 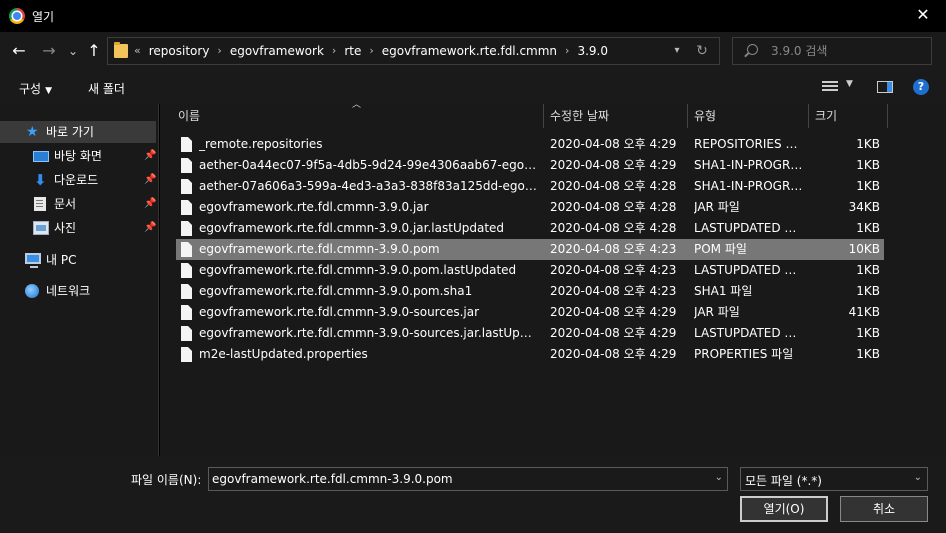 I want to click on breadcrumb-cmmn: egovframework.rte.fdl.cmmn, so click(x=469, y=51).